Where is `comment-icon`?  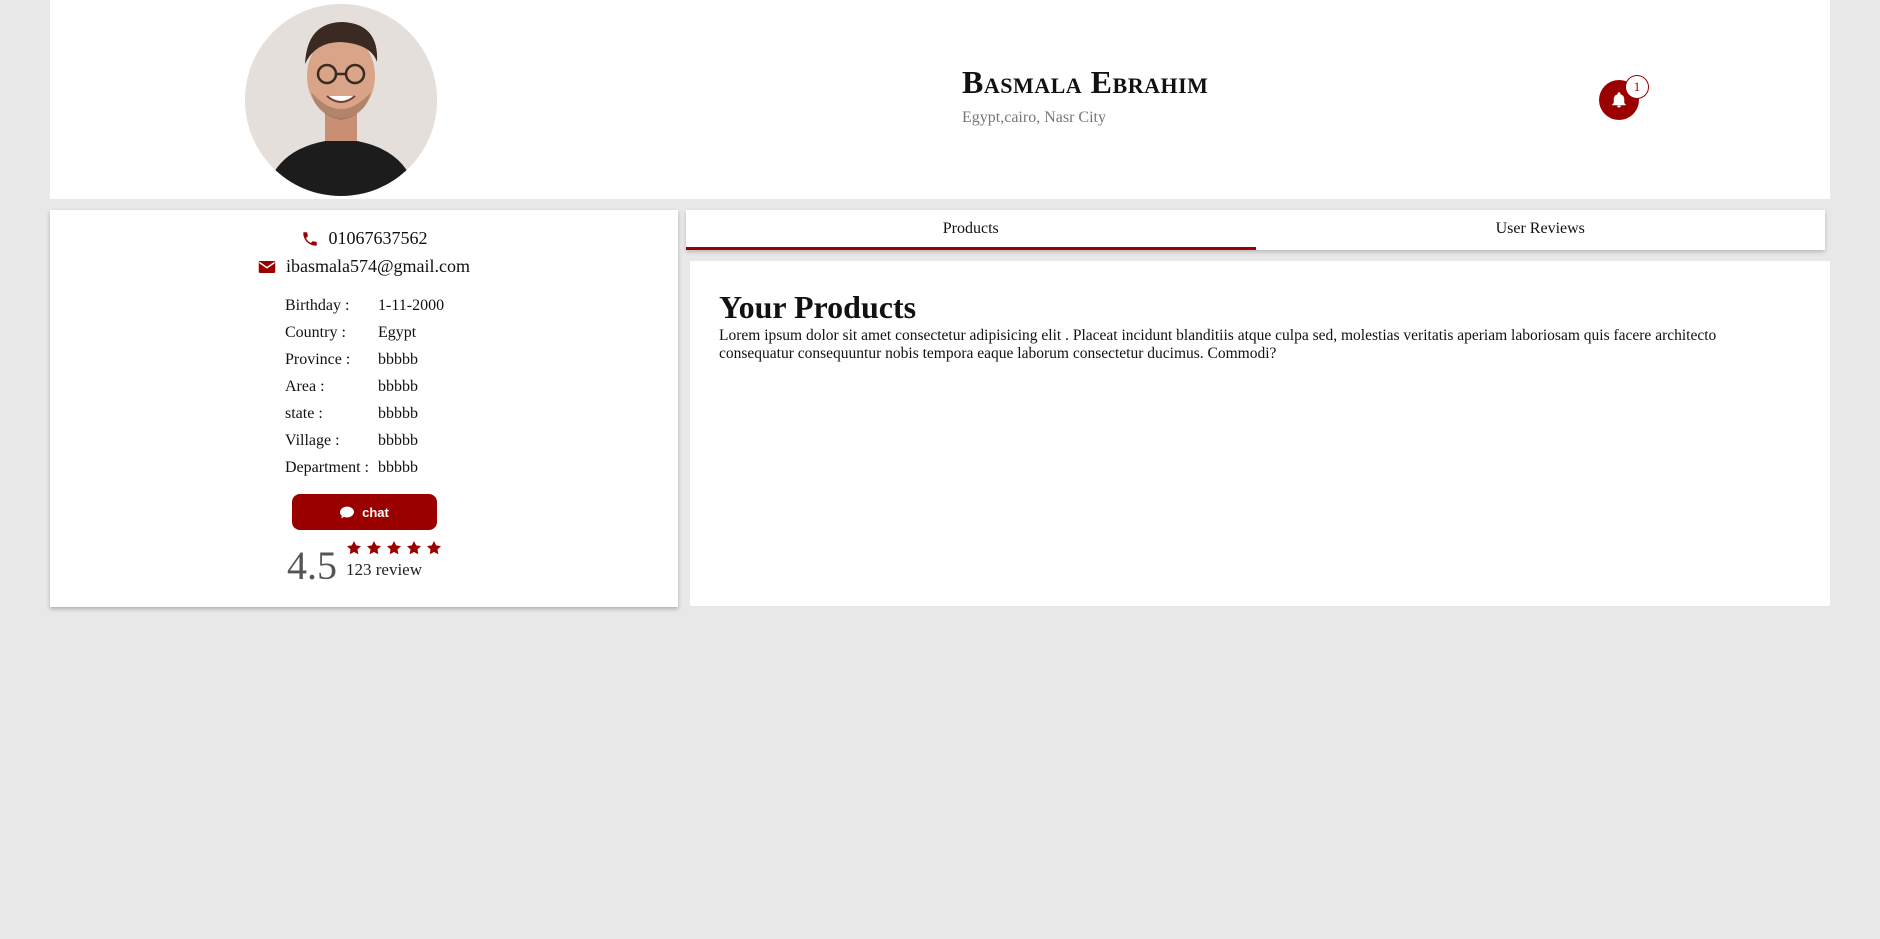 comment-icon is located at coordinates (347, 512).